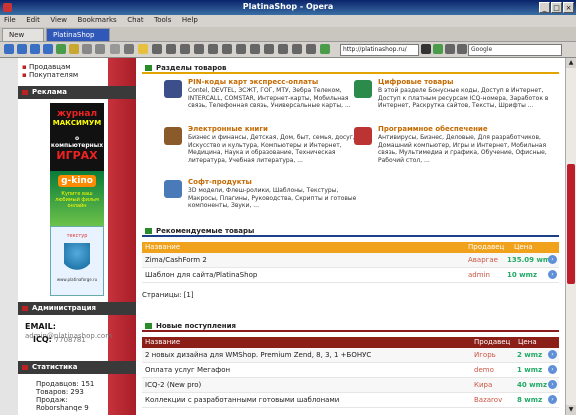 This screenshot has width=576, height=415. Describe the element at coordinates (305, 275) in the screenshot. I see `product-name: Шаблон для сайта/PlatinaShop` at that location.